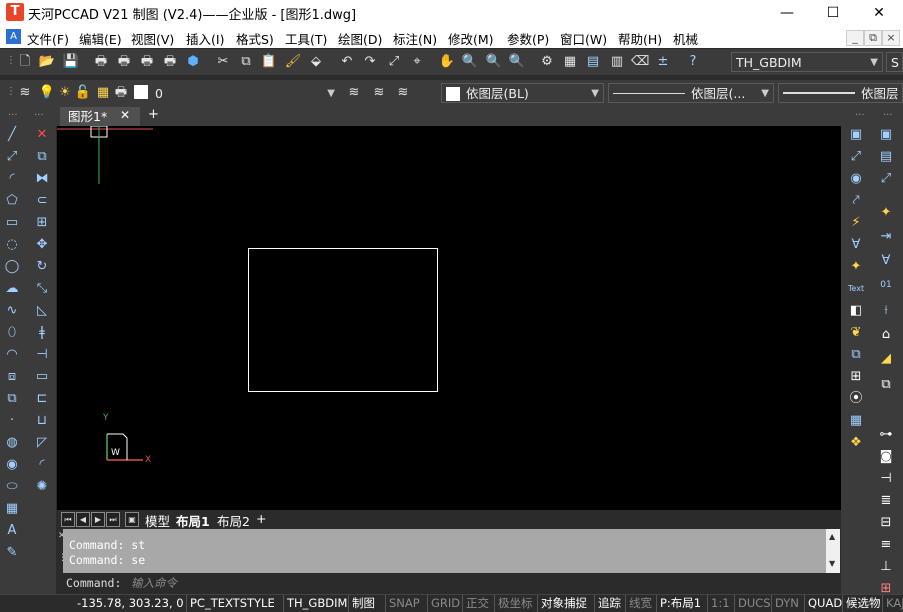 The width and height of the screenshot is (903, 612). What do you see at coordinates (856, 443) in the screenshot?
I see `th-stack-icon: ❖` at bounding box center [856, 443].